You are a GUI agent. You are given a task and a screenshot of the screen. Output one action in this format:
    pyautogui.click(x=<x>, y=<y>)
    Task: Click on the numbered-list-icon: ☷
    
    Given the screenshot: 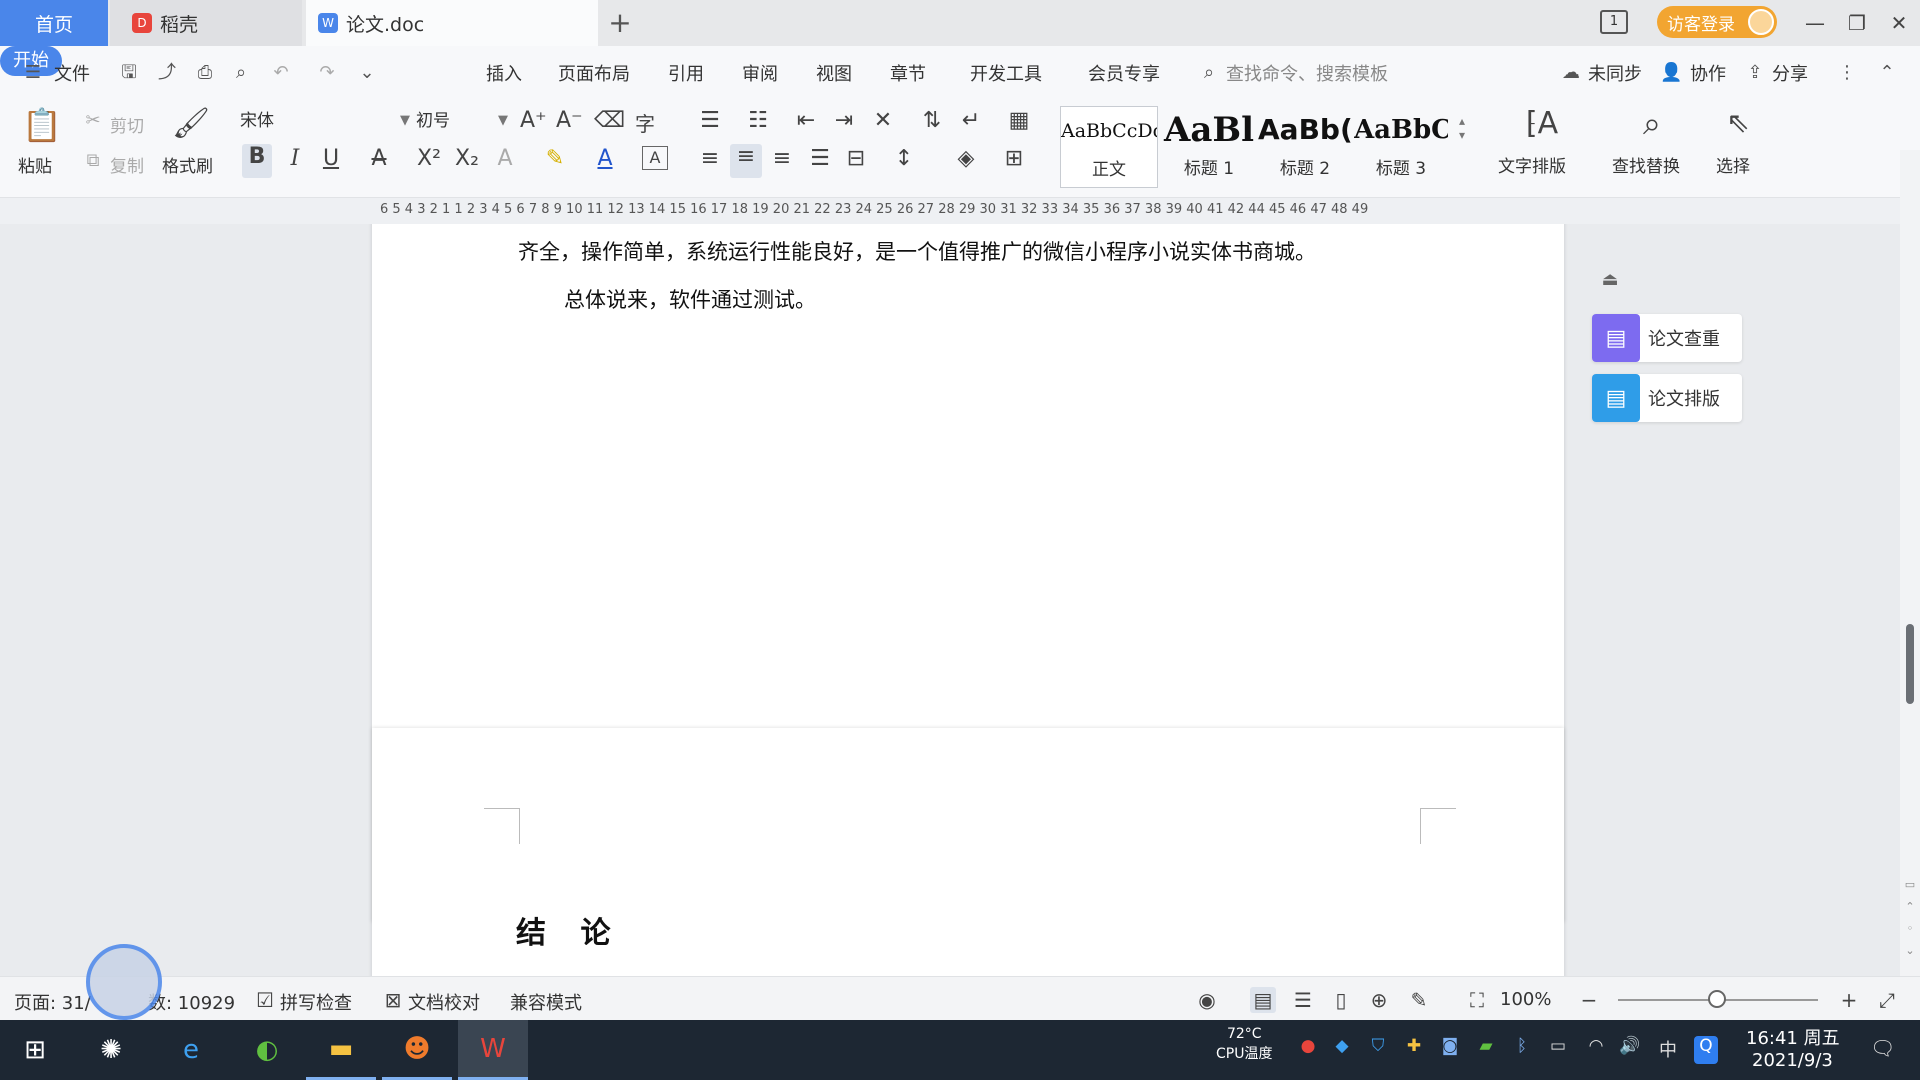 What is the action you would take?
    pyautogui.click(x=758, y=120)
    